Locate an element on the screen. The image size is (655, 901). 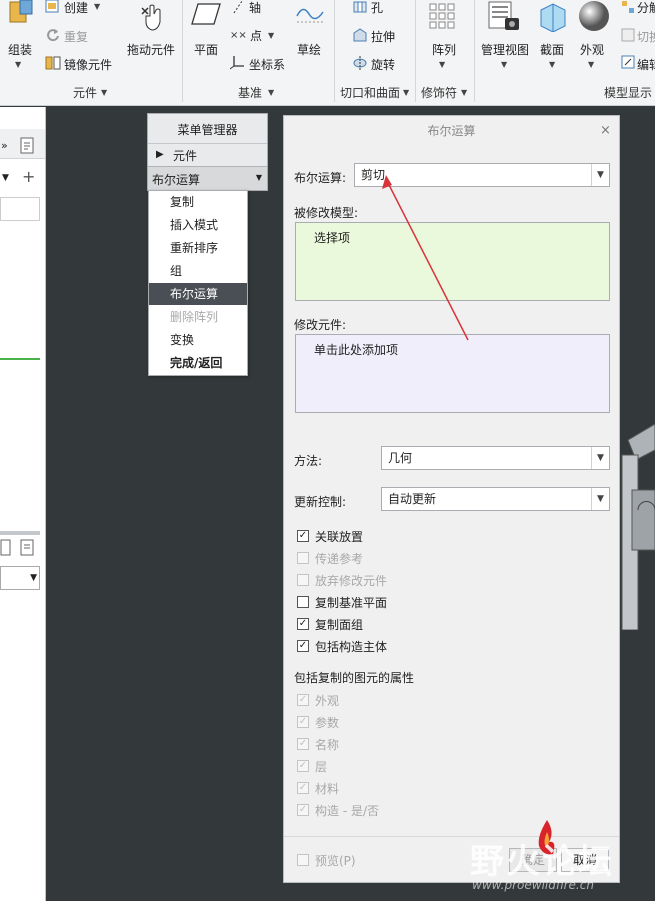
option-copy-datum-planes-checkbox is located at coordinates (303, 602).